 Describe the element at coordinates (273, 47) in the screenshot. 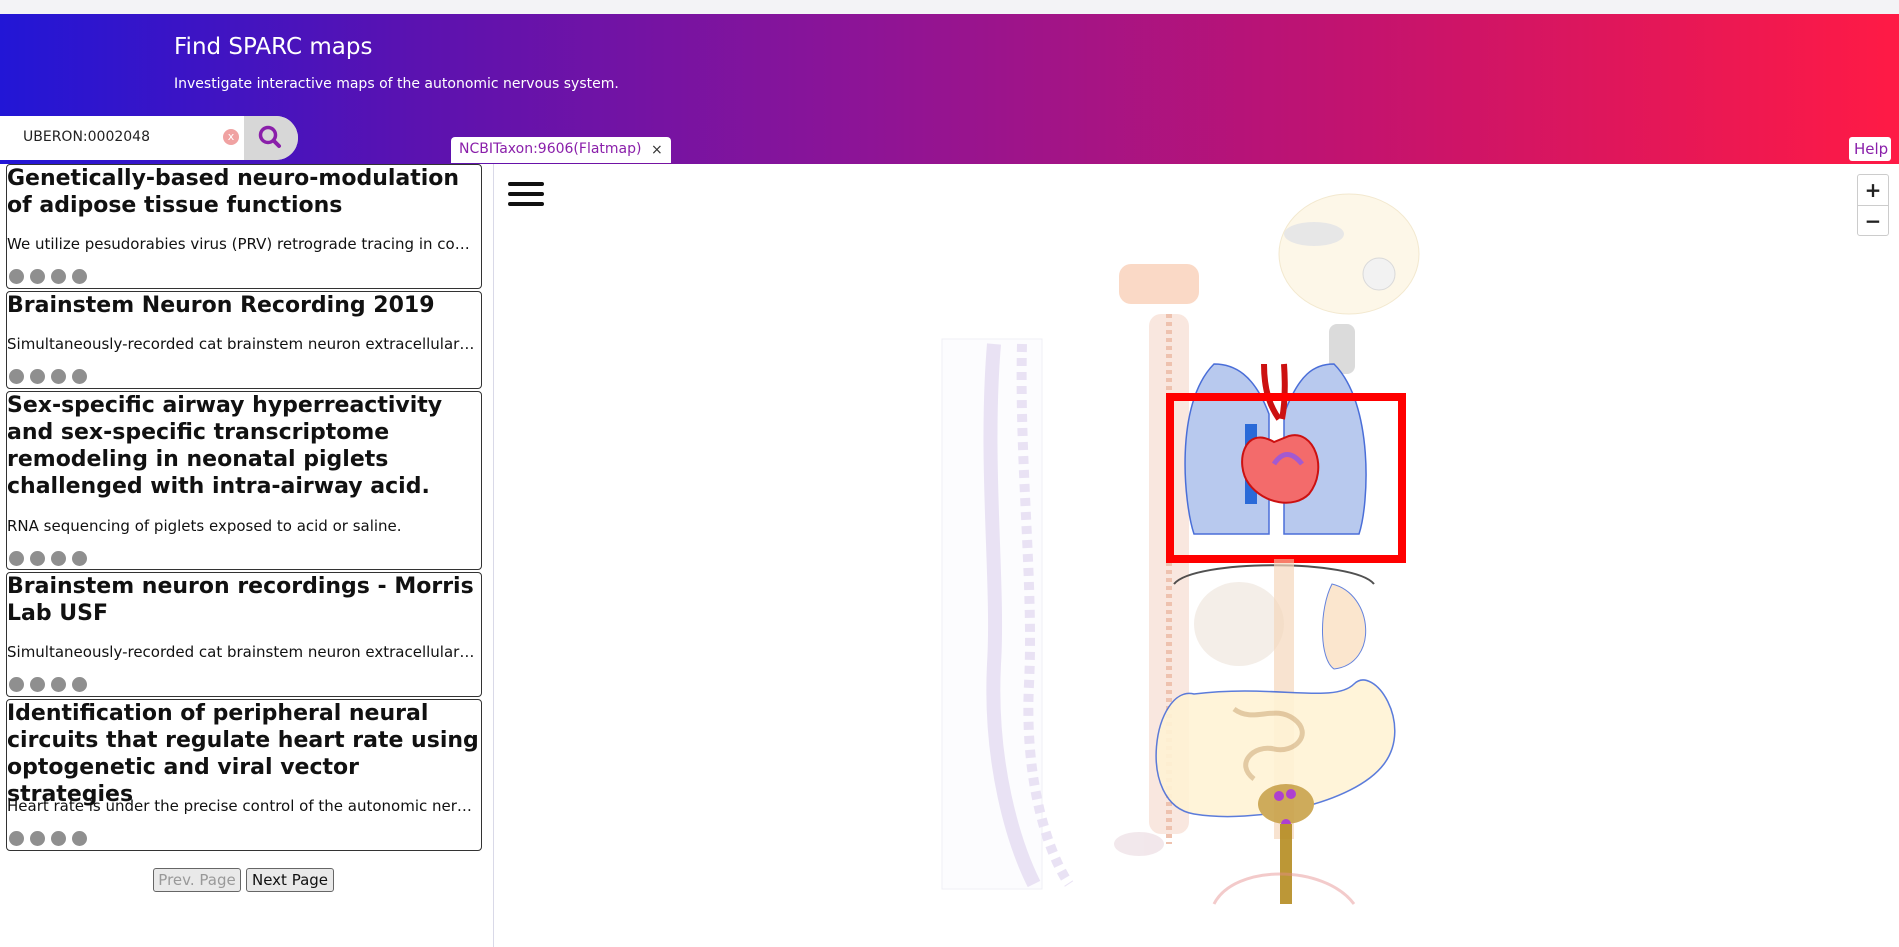

I see `page-title: Find SPARC maps` at that location.